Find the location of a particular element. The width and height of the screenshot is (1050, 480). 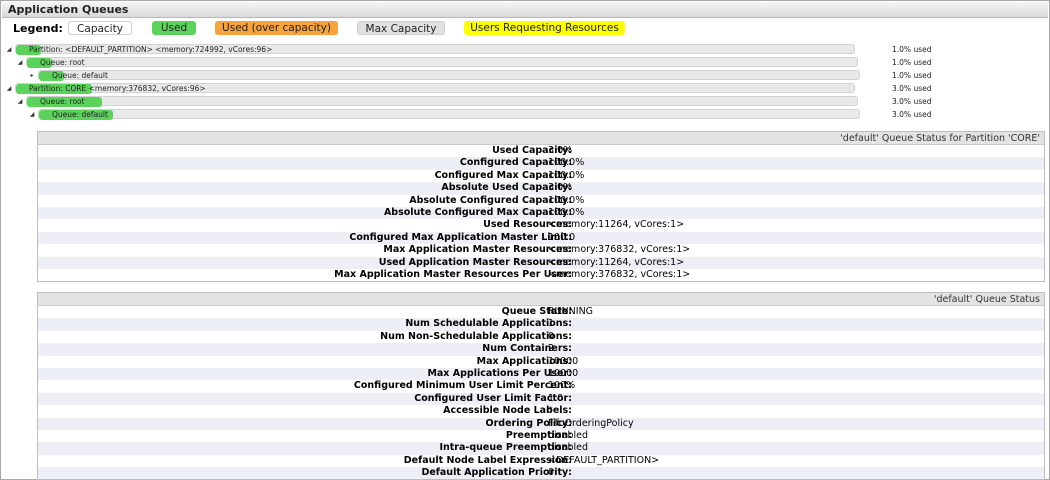

info-value: RUNNING is located at coordinates (571, 311).